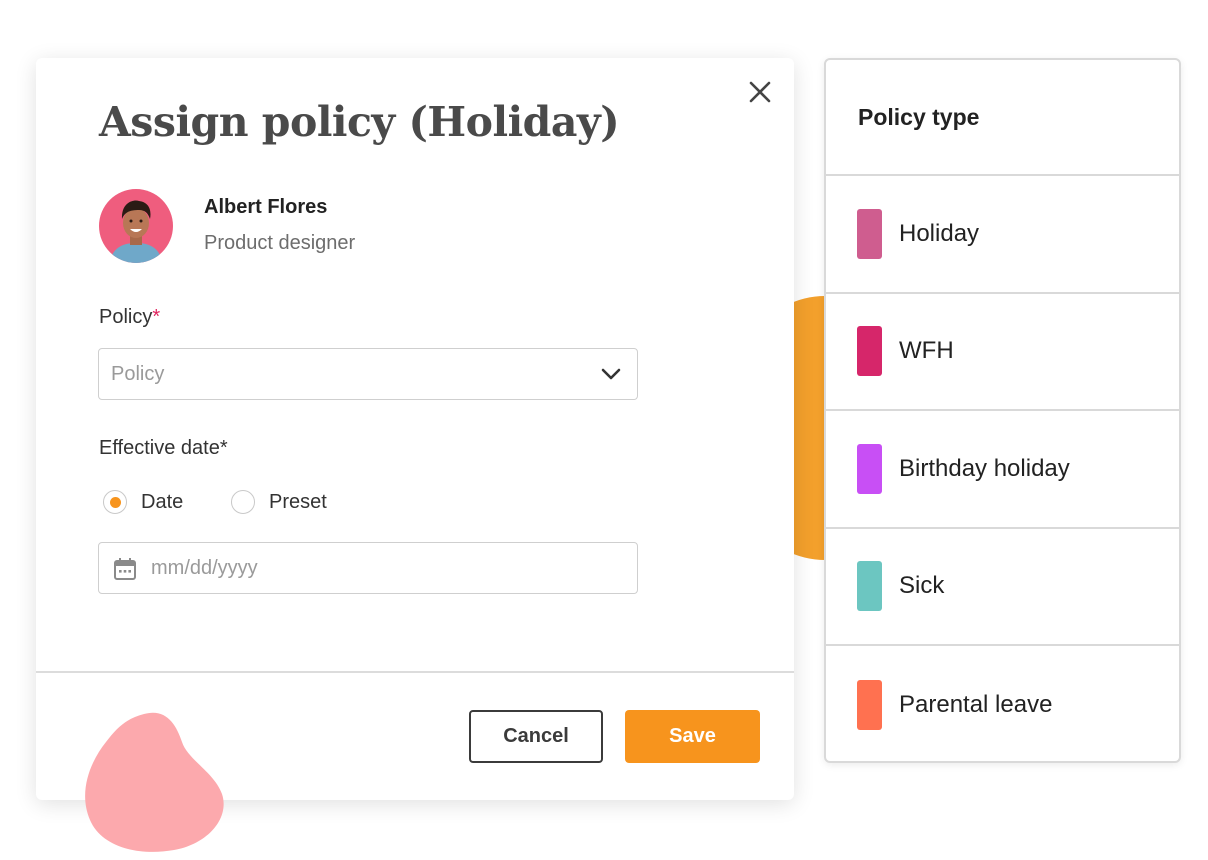 This screenshot has height=860, width=1208. Describe the element at coordinates (154, 782) in the screenshot. I see `decorative-pink-blob` at that location.